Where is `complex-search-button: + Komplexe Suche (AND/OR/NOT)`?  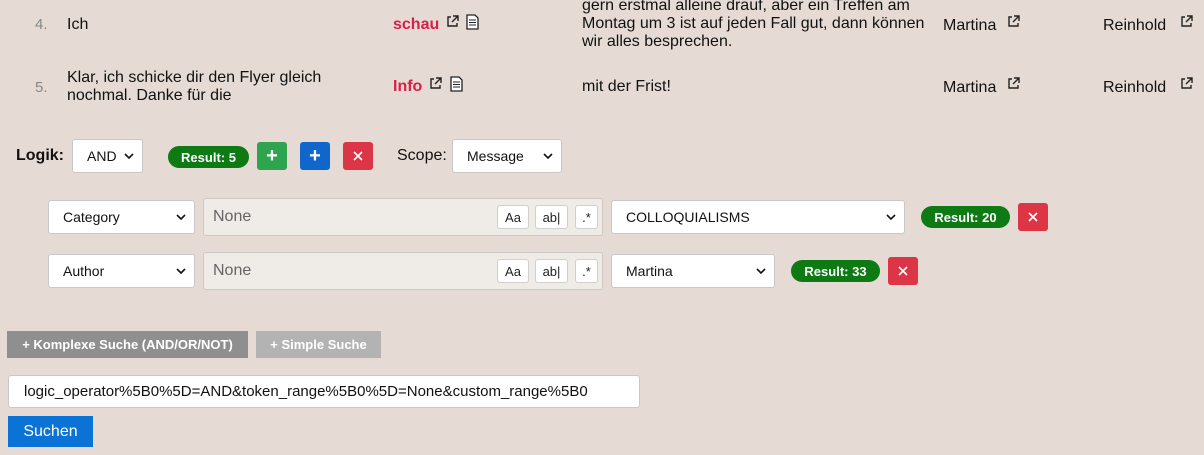
complex-search-button: + Komplexe Suche (AND/OR/NOT) is located at coordinates (127, 344).